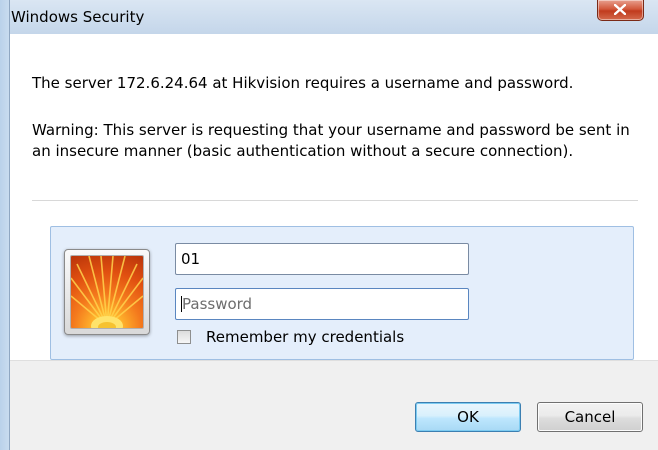  Describe the element at coordinates (322, 259) in the screenshot. I see `username-field: 01` at that location.